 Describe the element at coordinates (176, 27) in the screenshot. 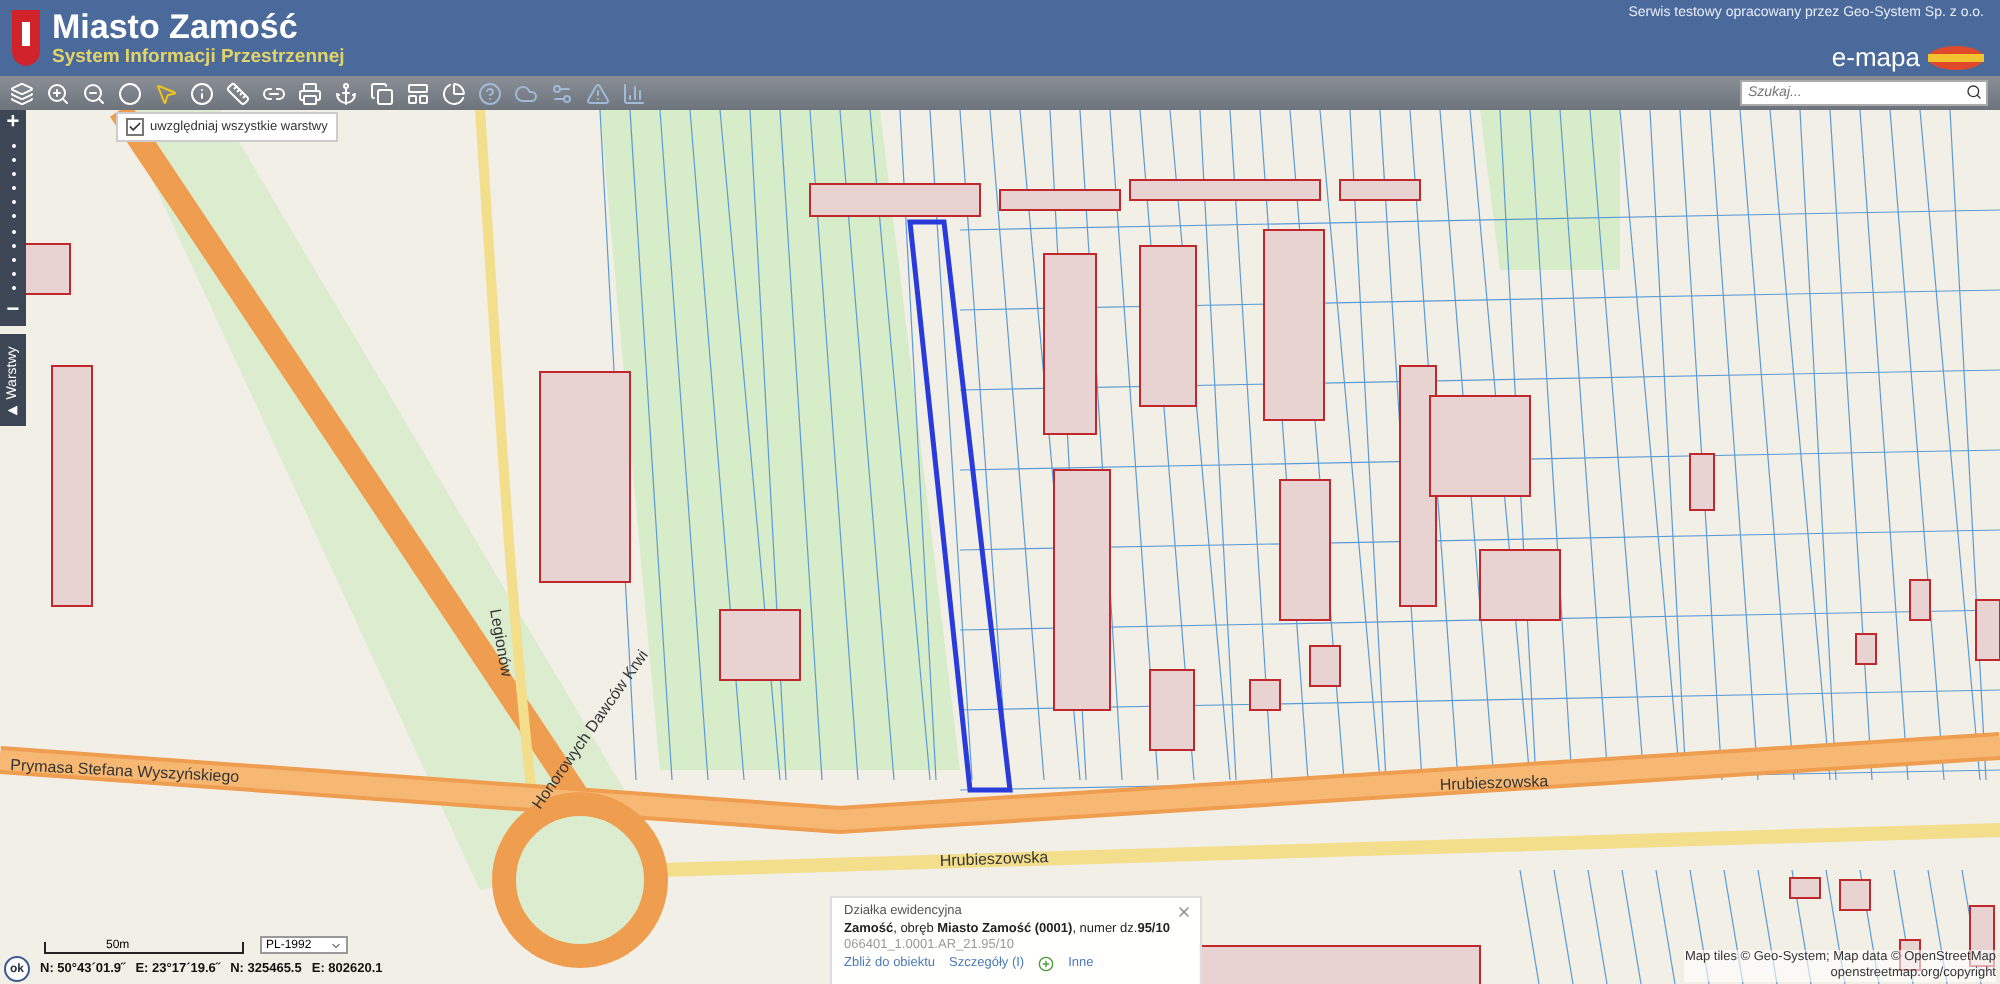

I see `app-title: Miasto Zamość` at that location.